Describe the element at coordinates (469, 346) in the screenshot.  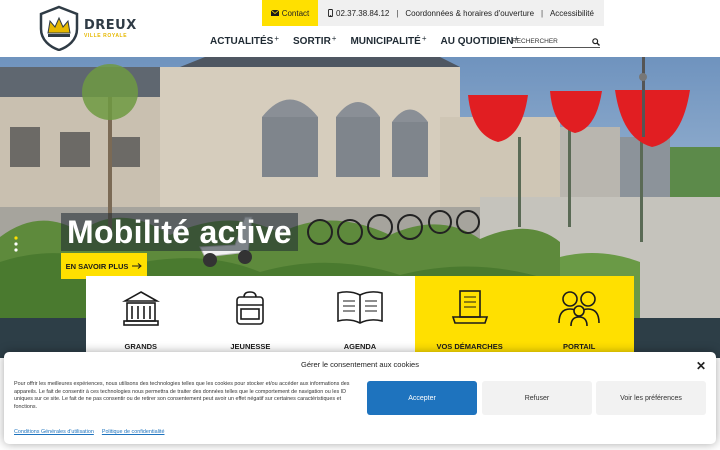
I see `quick-access-label: VOS DÉMARCHES` at that location.